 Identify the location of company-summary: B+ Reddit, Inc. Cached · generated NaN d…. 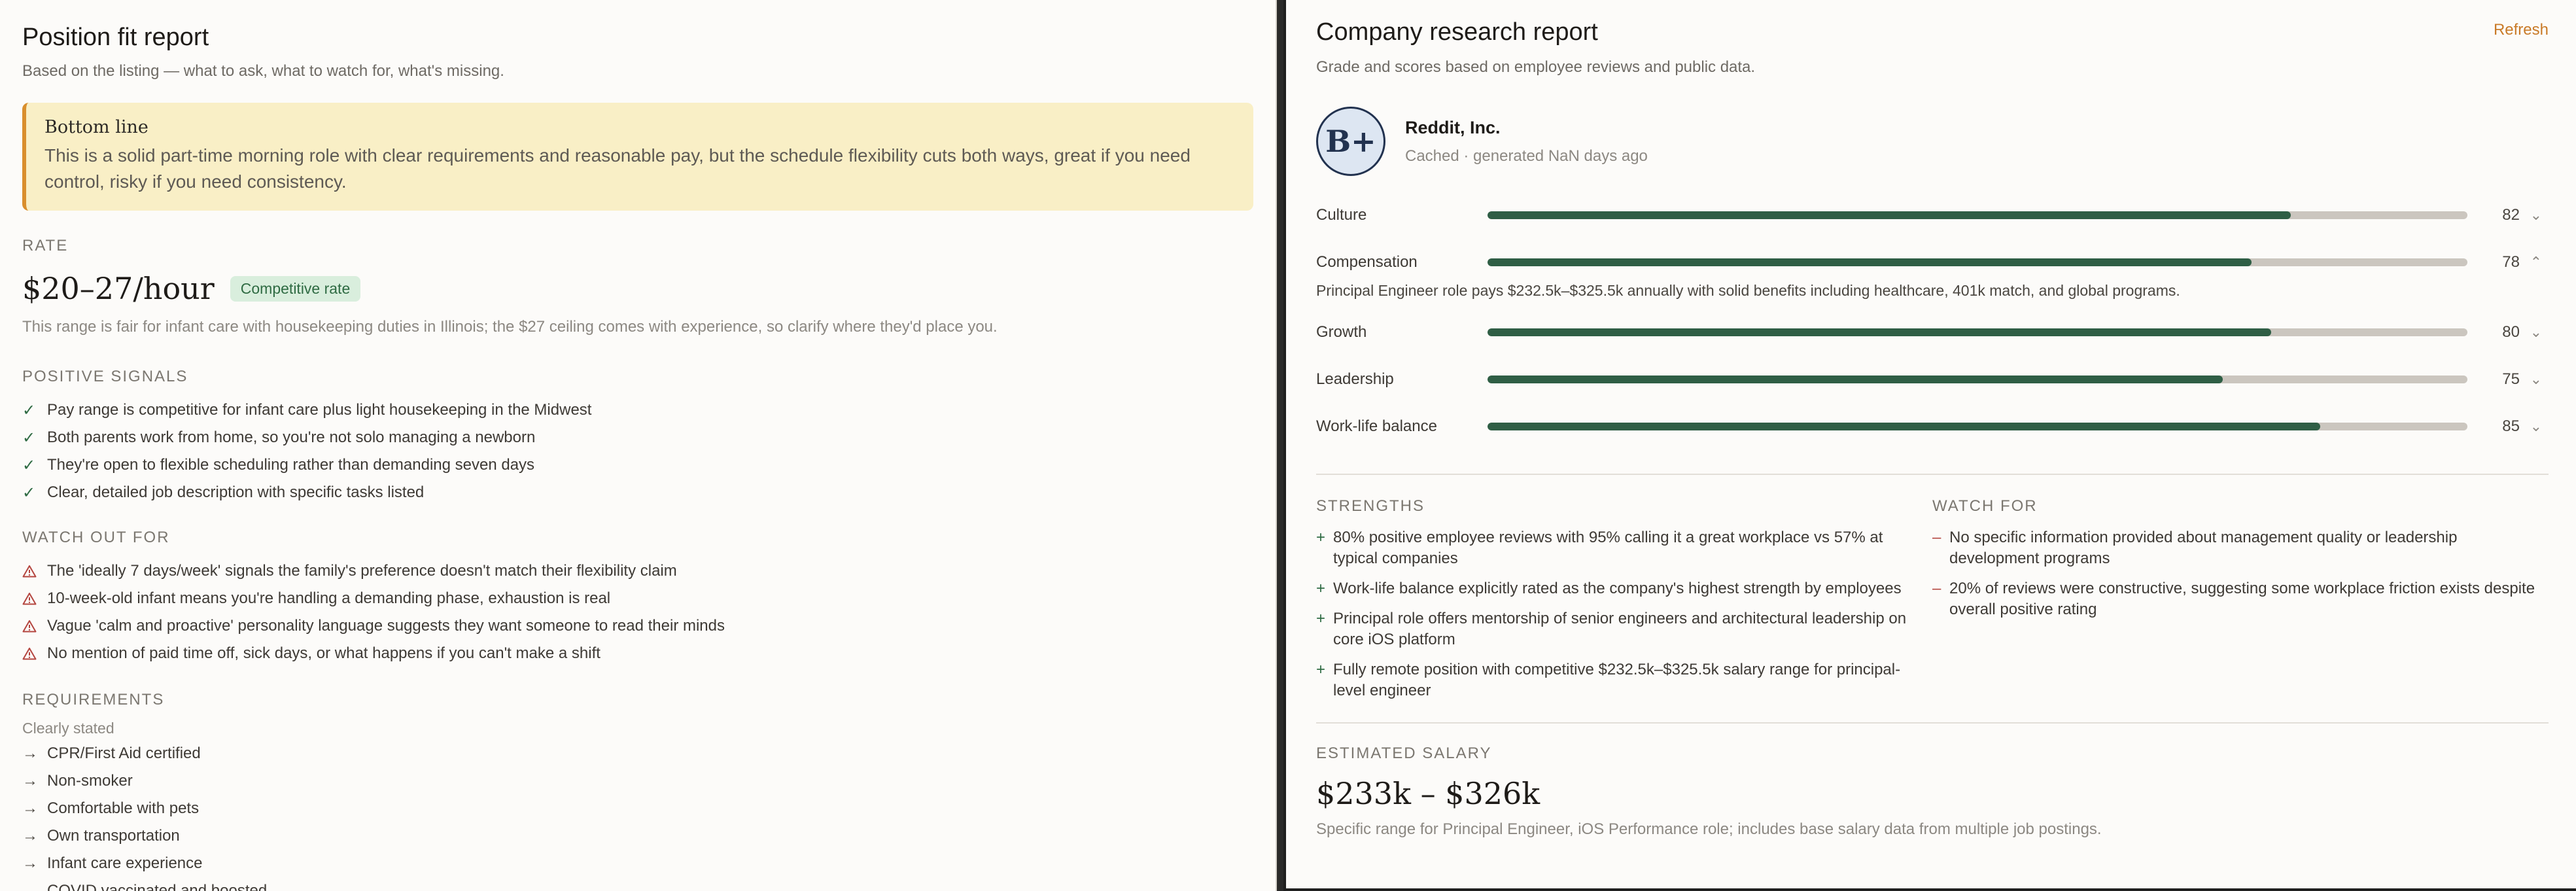
(1933, 141).